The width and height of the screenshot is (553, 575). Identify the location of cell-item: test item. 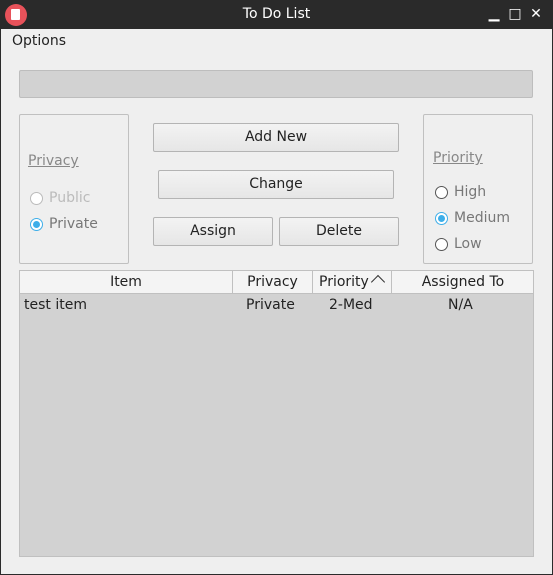
(55, 305).